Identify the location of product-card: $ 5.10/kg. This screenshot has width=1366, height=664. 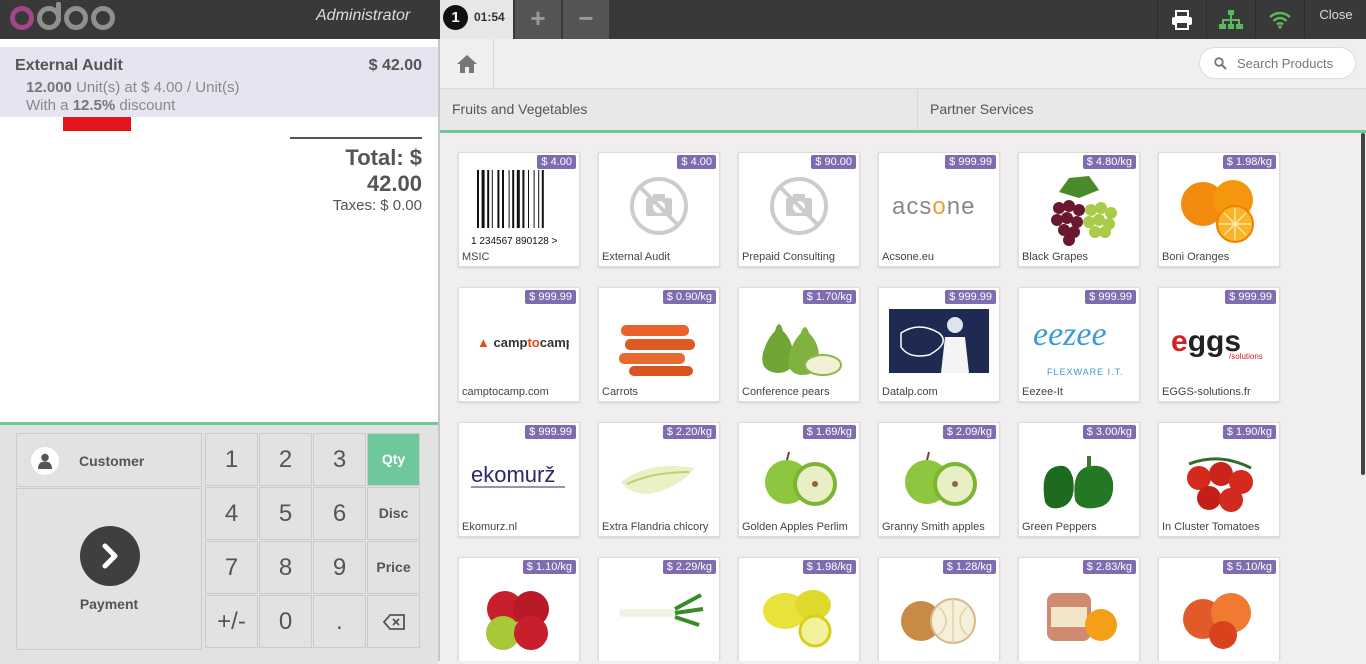
(1219, 609).